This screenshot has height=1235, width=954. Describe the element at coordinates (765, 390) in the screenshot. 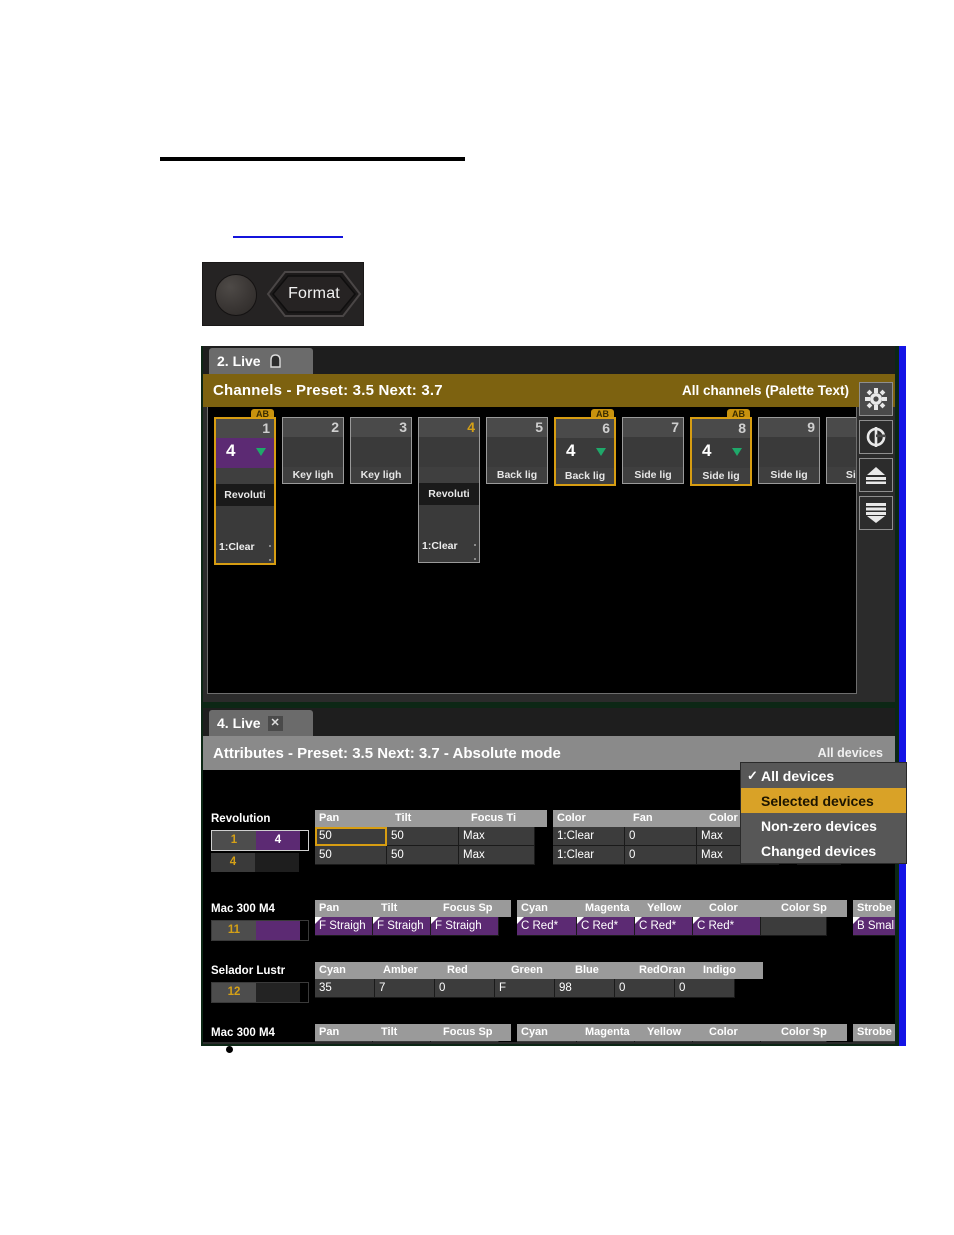

I see `channels-filter-label: All channels (Palette Text)` at that location.